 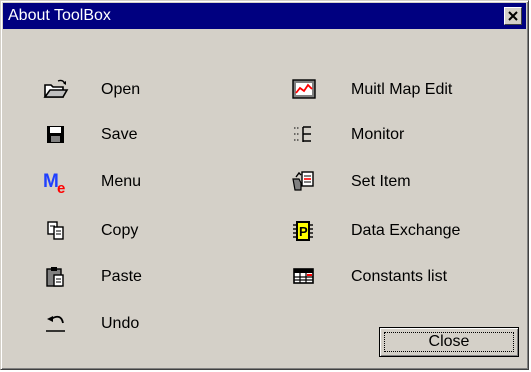 What do you see at coordinates (120, 323) in the screenshot?
I see `item-undo-label: Undo` at bounding box center [120, 323].